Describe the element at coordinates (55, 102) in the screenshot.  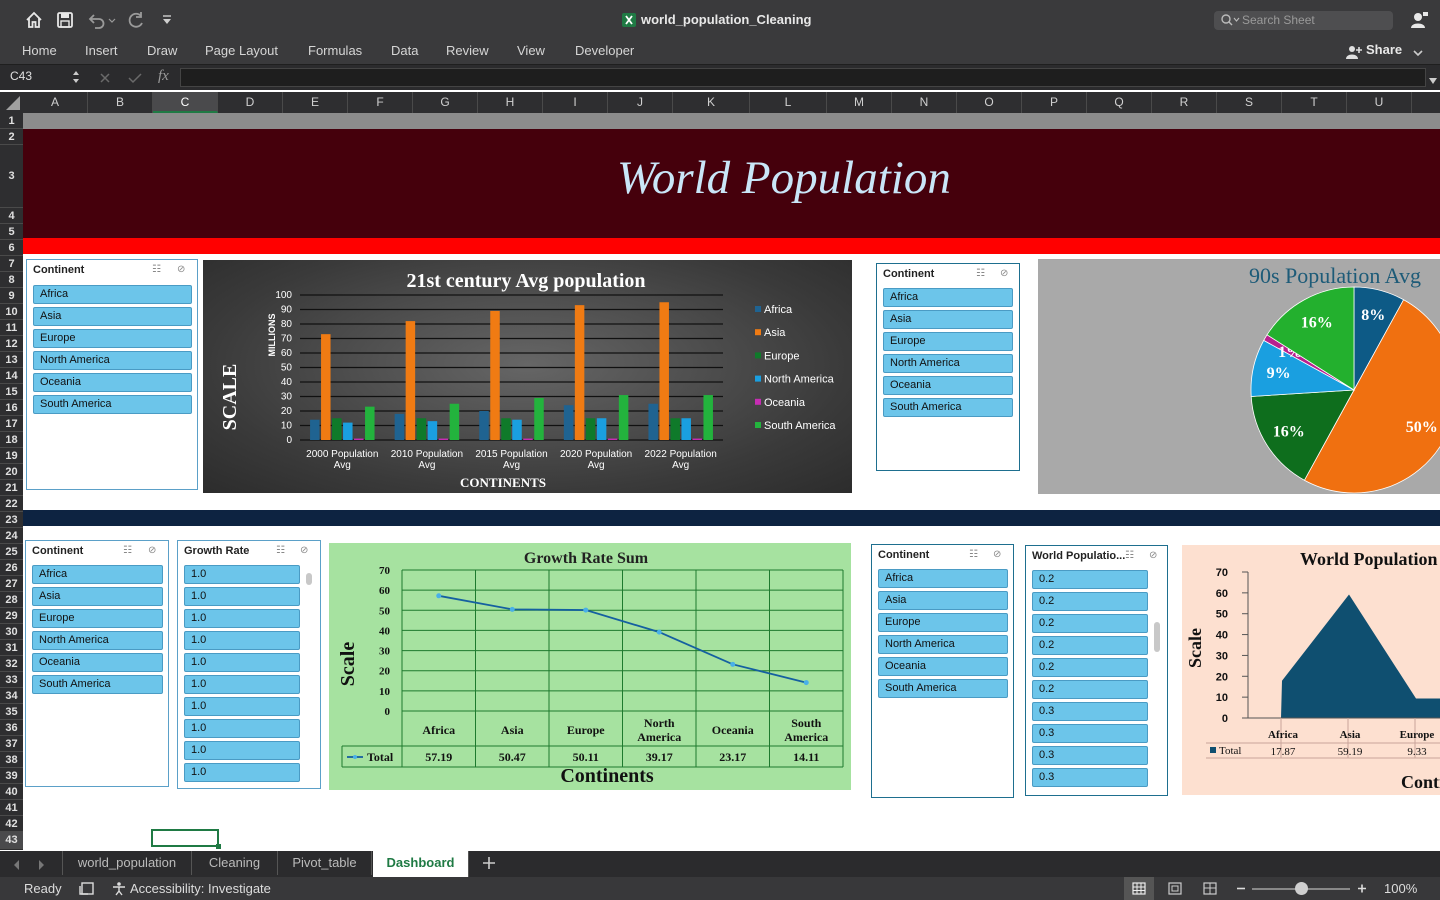
I see `column-header-a: A` at that location.